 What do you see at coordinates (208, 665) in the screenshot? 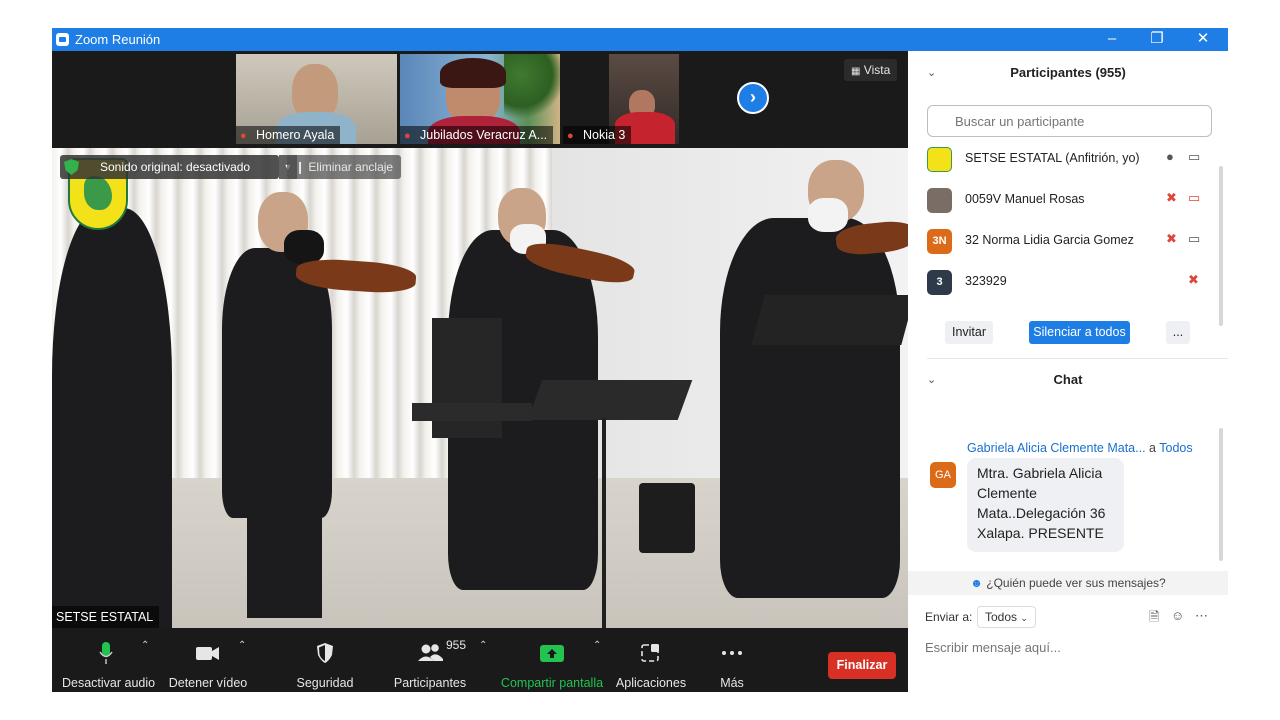
I see `stop-video-button: Detener vídeo` at bounding box center [208, 665].